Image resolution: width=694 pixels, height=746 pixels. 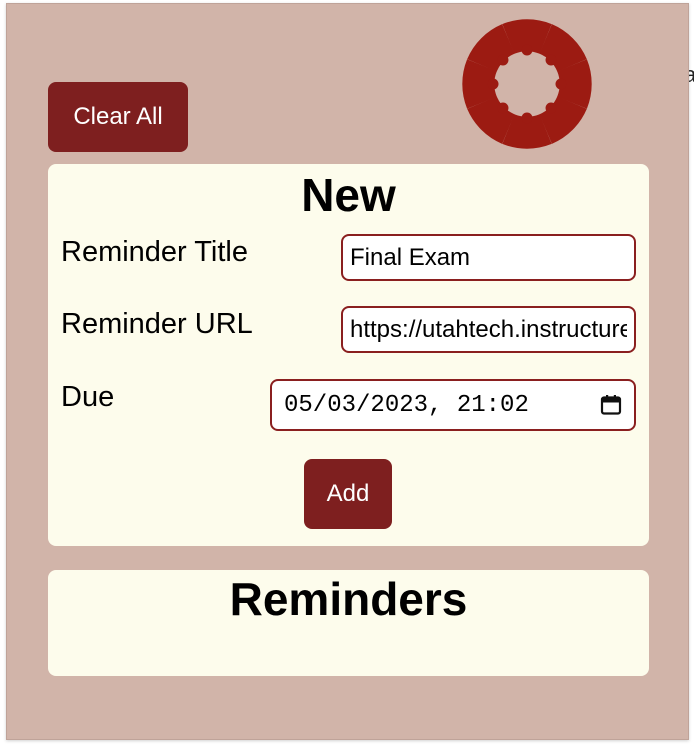 What do you see at coordinates (348, 494) in the screenshot?
I see `add-reminder-button: Add` at bounding box center [348, 494].